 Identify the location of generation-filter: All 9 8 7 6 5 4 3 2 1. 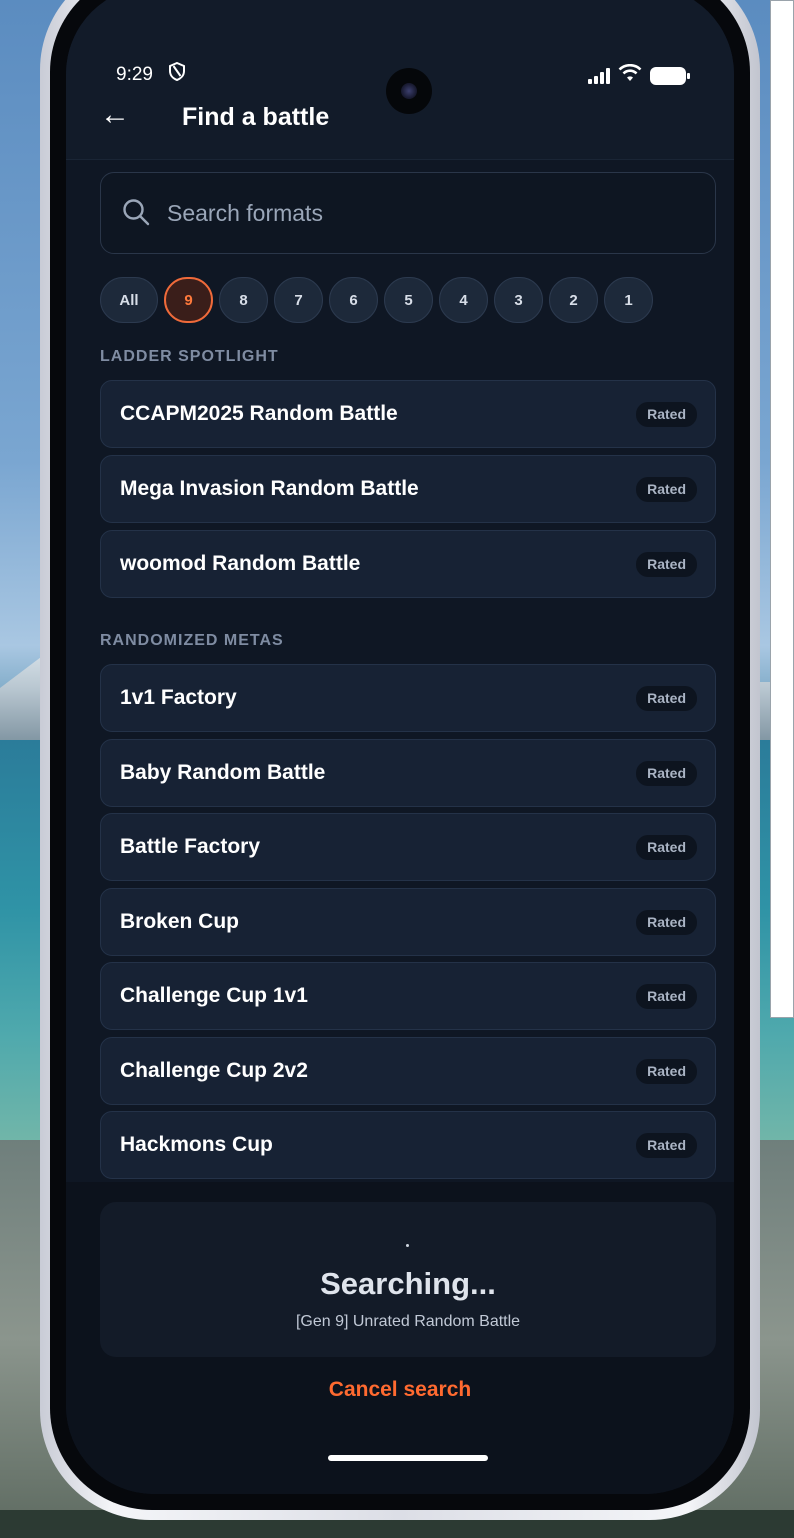
(376, 300).